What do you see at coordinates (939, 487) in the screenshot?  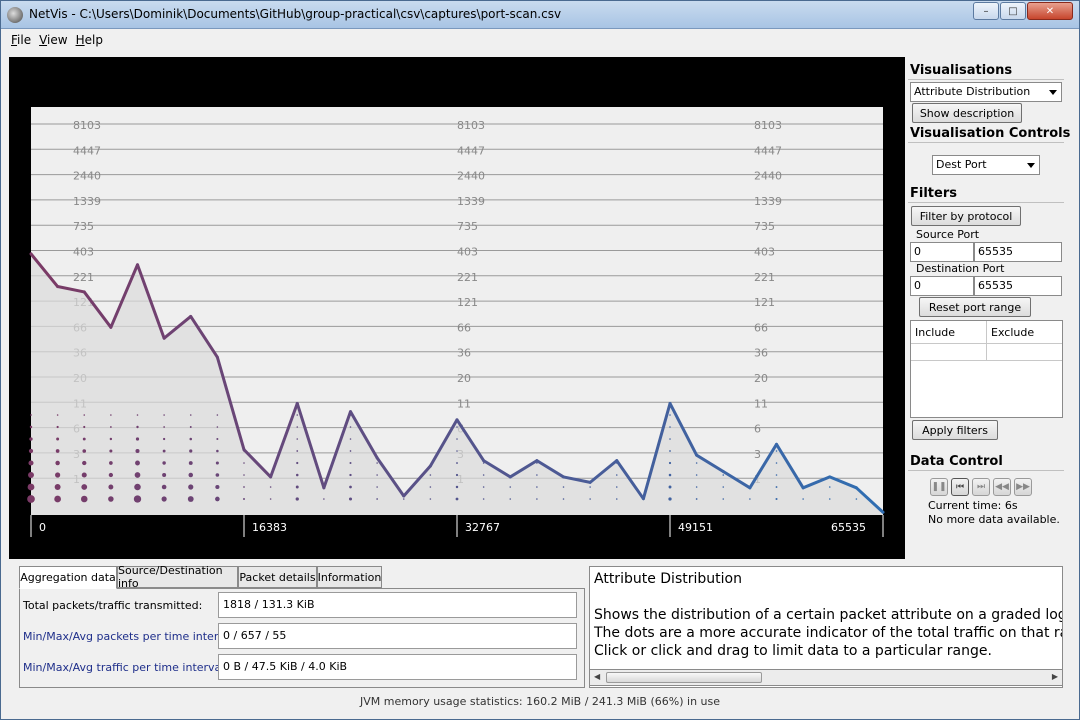 I see `pause-icon: ❚❚` at bounding box center [939, 487].